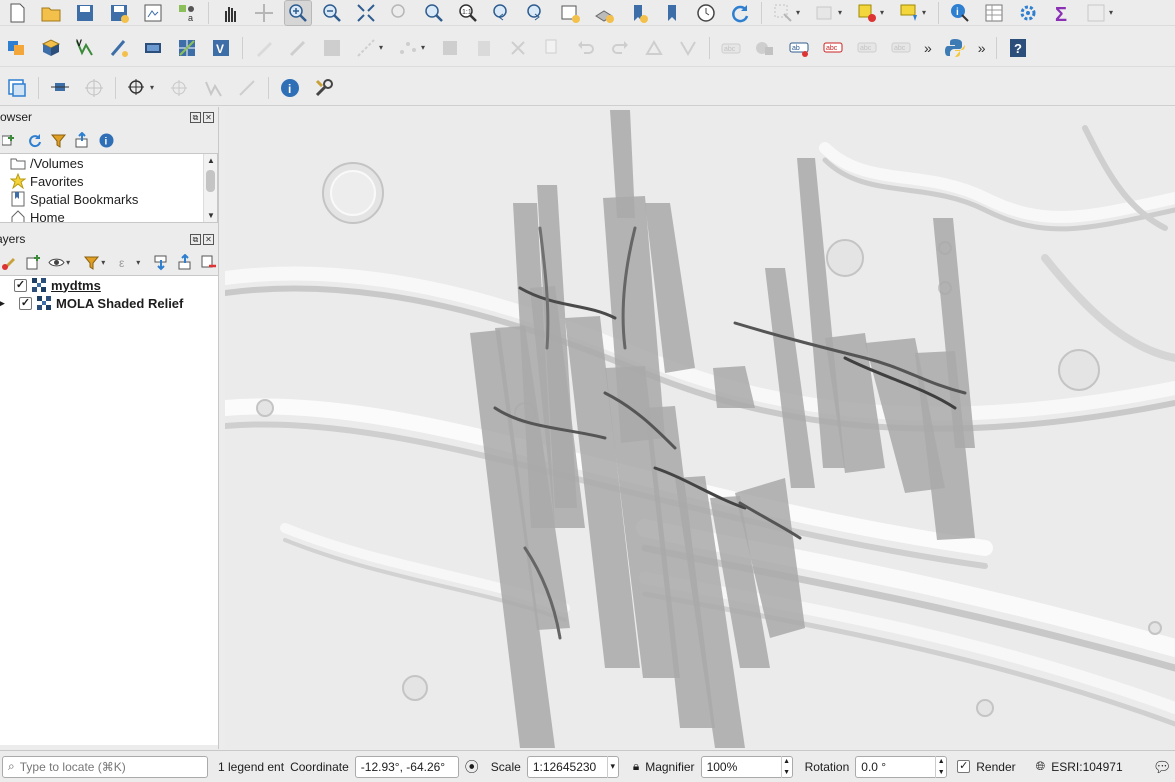 This screenshot has height=782, width=1175. I want to click on paste-features-icon, so click(552, 48).